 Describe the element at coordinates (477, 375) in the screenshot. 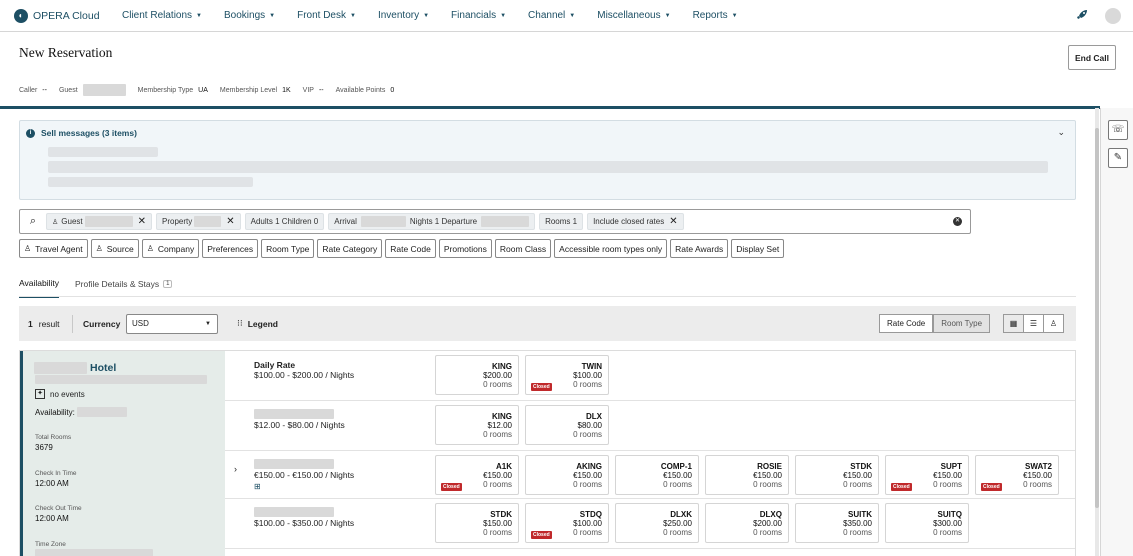

I see `room-rate-card: KING $200.00 0 rooms` at that location.